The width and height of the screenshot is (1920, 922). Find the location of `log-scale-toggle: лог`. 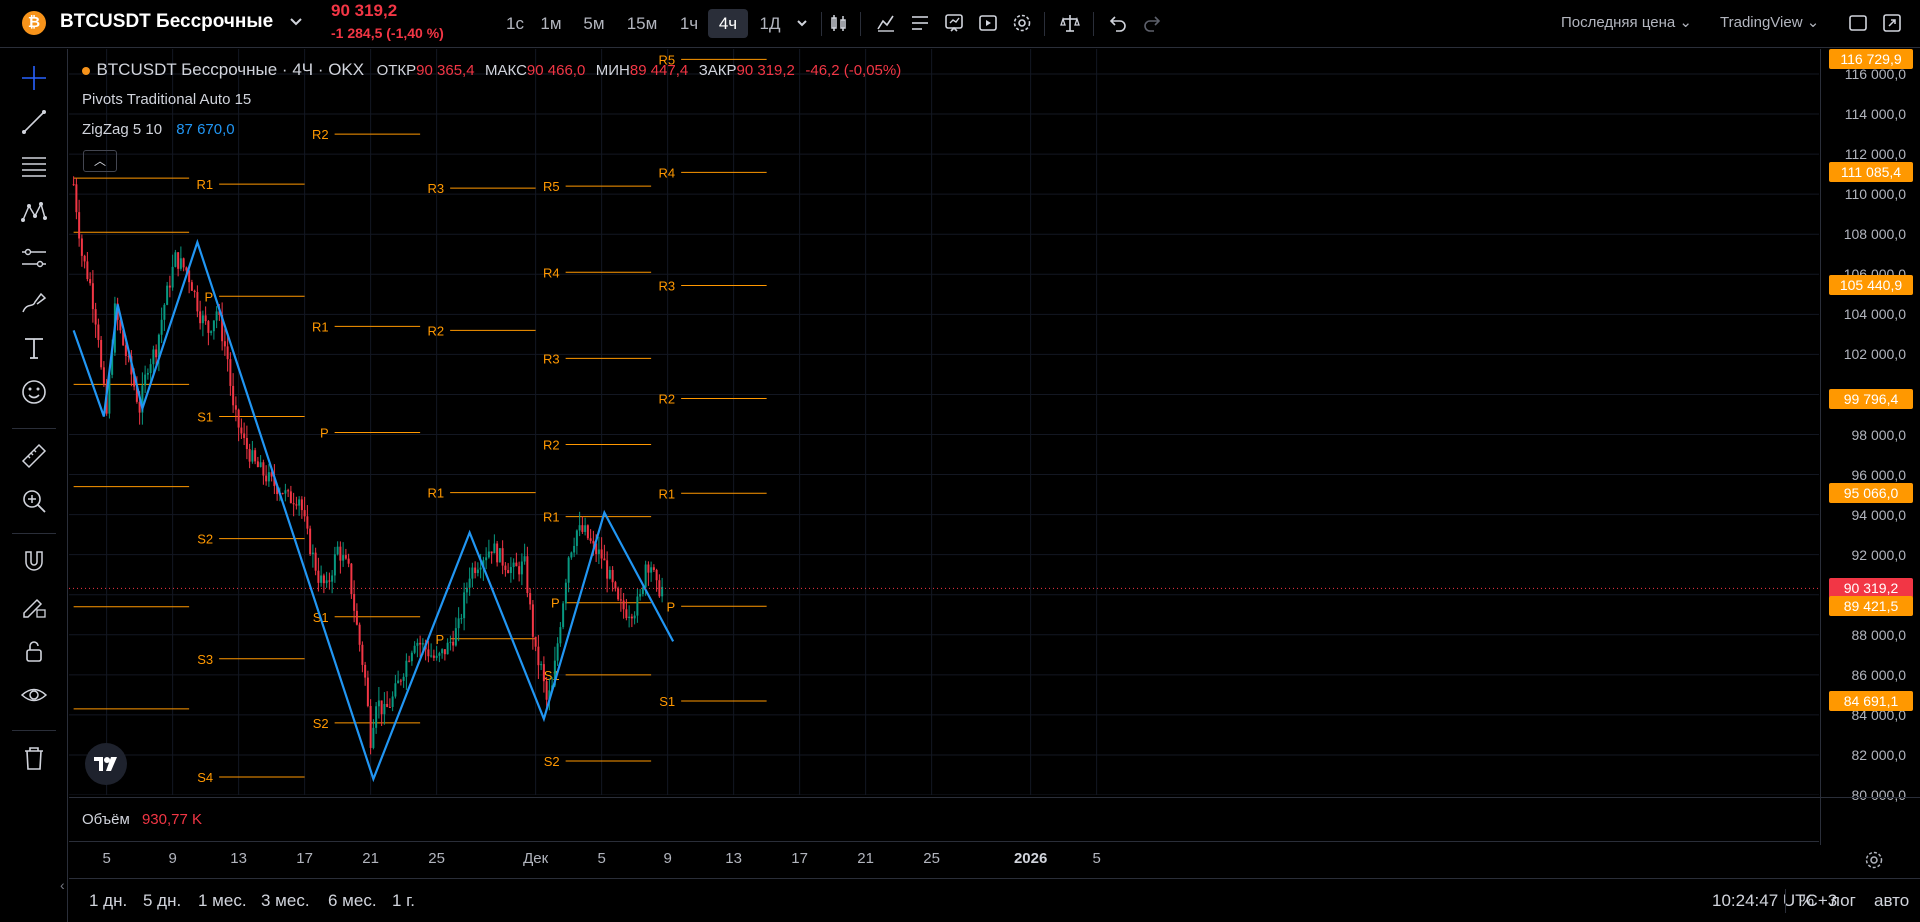

log-scale-toggle: лог is located at coordinates (1843, 901).